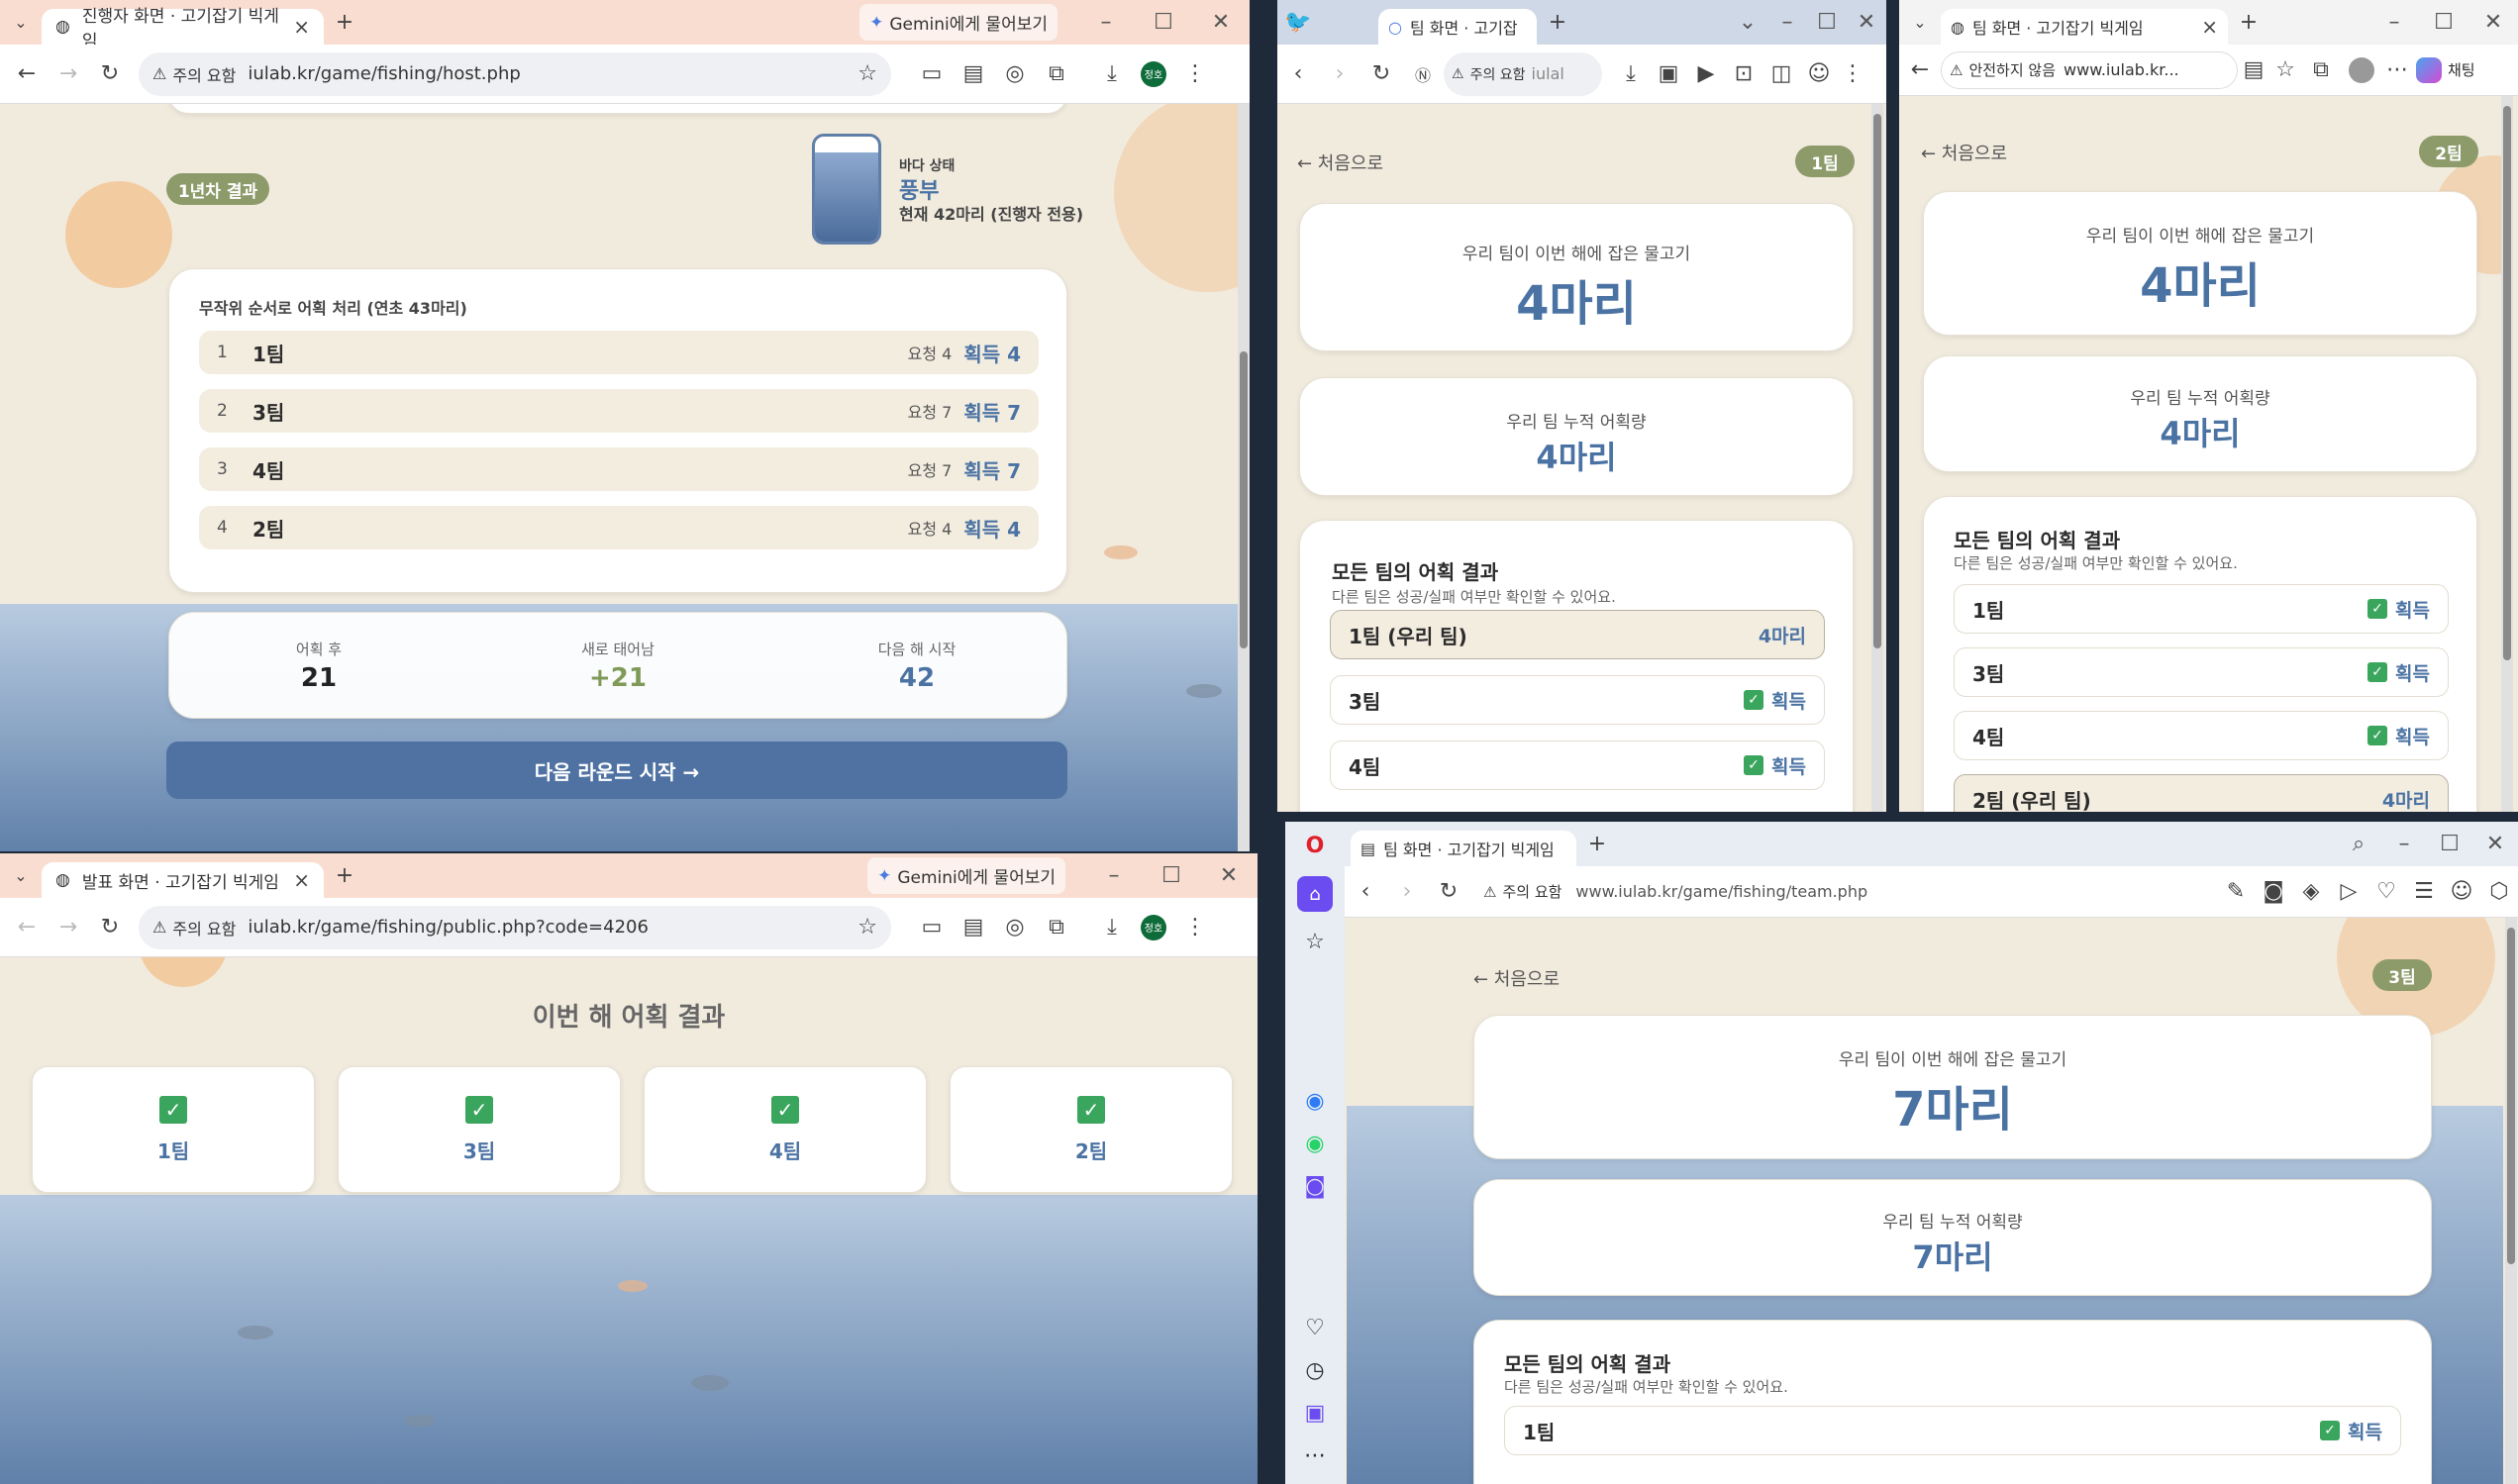 Image resolution: width=2518 pixels, height=1484 pixels. Describe the element at coordinates (2511, 1201) in the screenshot. I see `team3-scrollbar` at that location.